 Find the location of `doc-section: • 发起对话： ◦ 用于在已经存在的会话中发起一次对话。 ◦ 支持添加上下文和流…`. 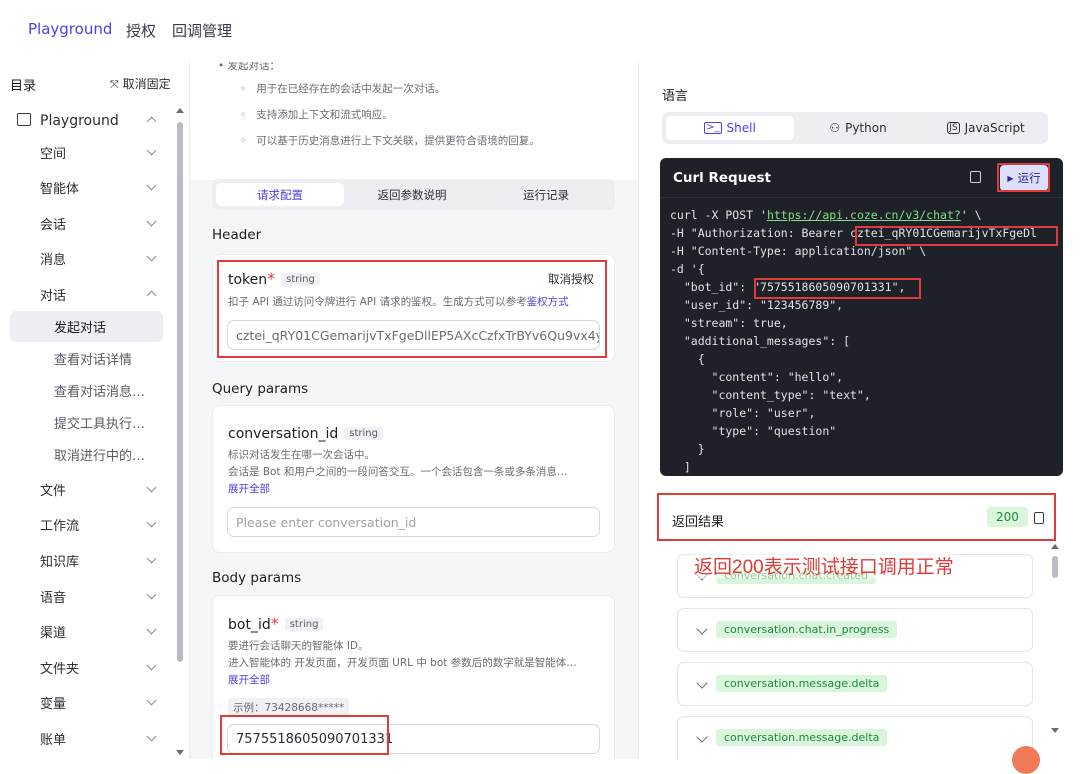

doc-section: • 发起对话： ◦ 用于在已经存在的会话中发起一次对话。 ◦ 支持添加上下文和流… is located at coordinates (414, 121).